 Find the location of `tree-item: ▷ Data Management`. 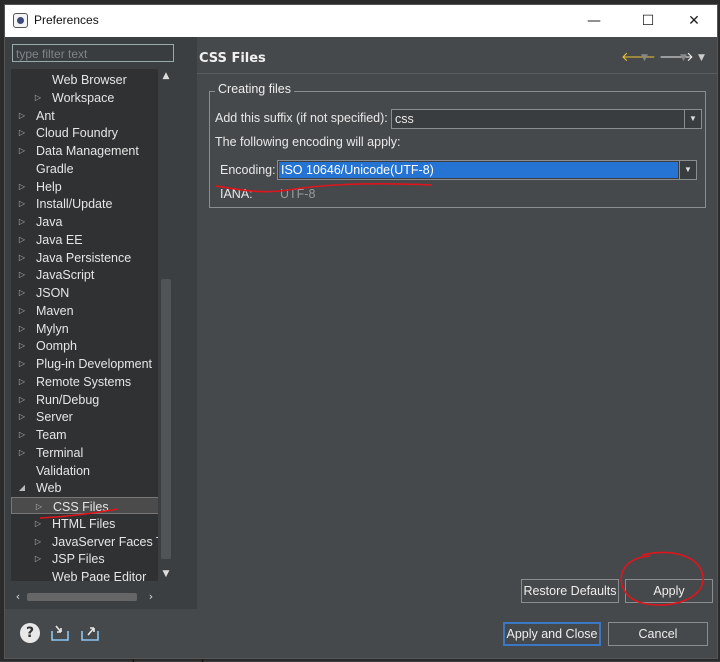

tree-item: ▷ Data Management is located at coordinates (84, 151).